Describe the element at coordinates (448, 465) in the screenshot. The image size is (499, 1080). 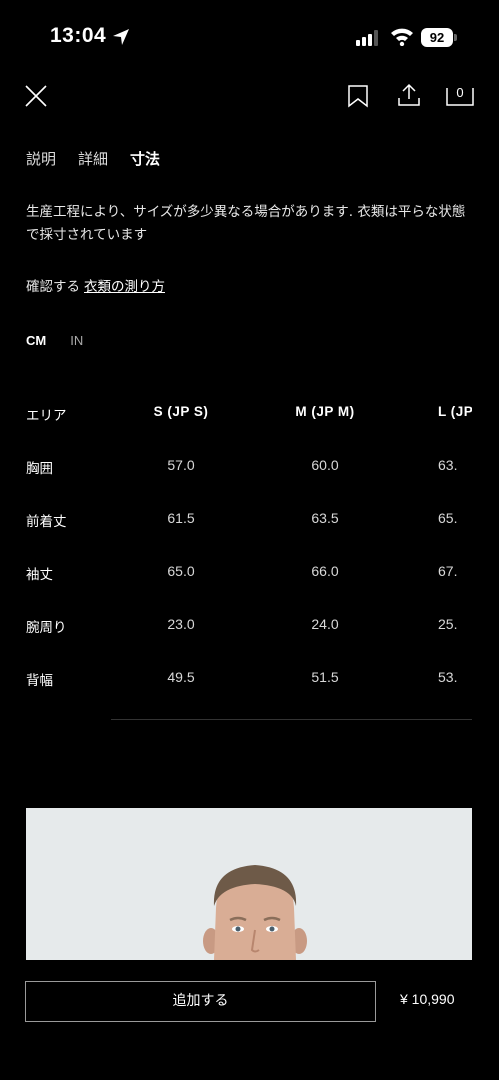
I see `row-value-l: 63.` at that location.